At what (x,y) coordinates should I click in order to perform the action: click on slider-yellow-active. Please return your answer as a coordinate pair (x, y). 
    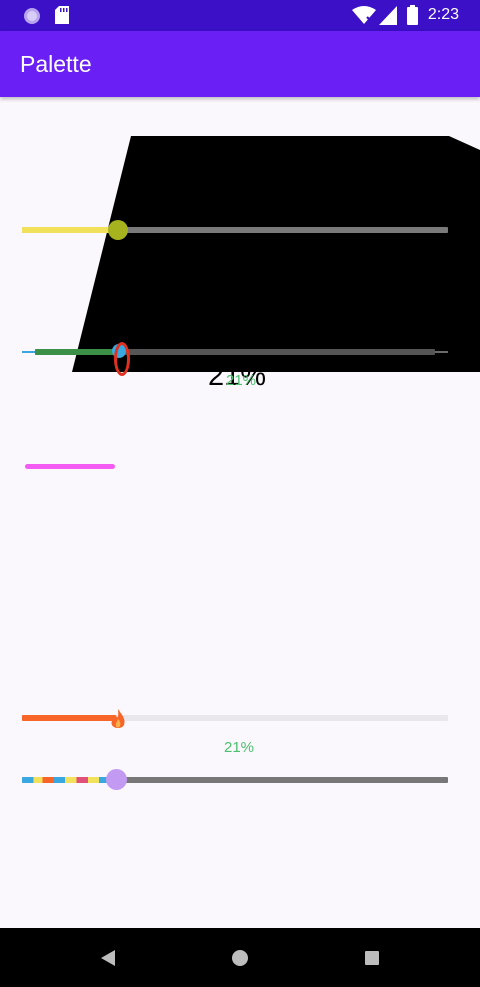
    Looking at the image, I should click on (70, 230).